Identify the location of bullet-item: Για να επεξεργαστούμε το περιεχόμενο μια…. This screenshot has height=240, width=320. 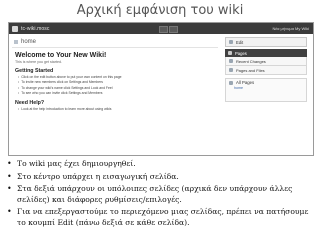
(161, 217).